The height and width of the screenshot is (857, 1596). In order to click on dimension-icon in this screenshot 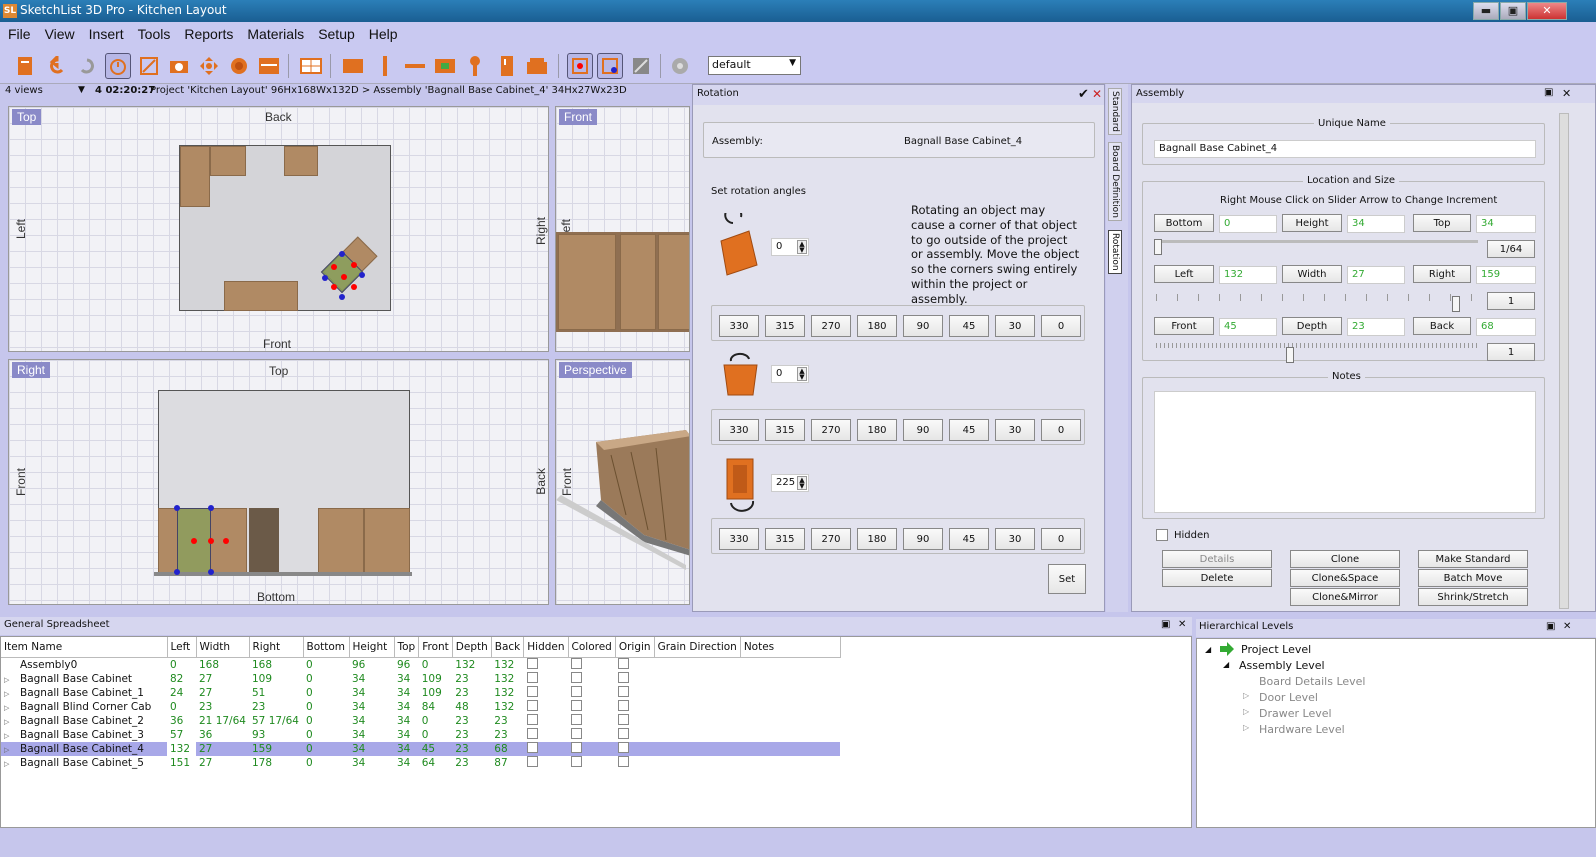, I will do `click(641, 66)`.